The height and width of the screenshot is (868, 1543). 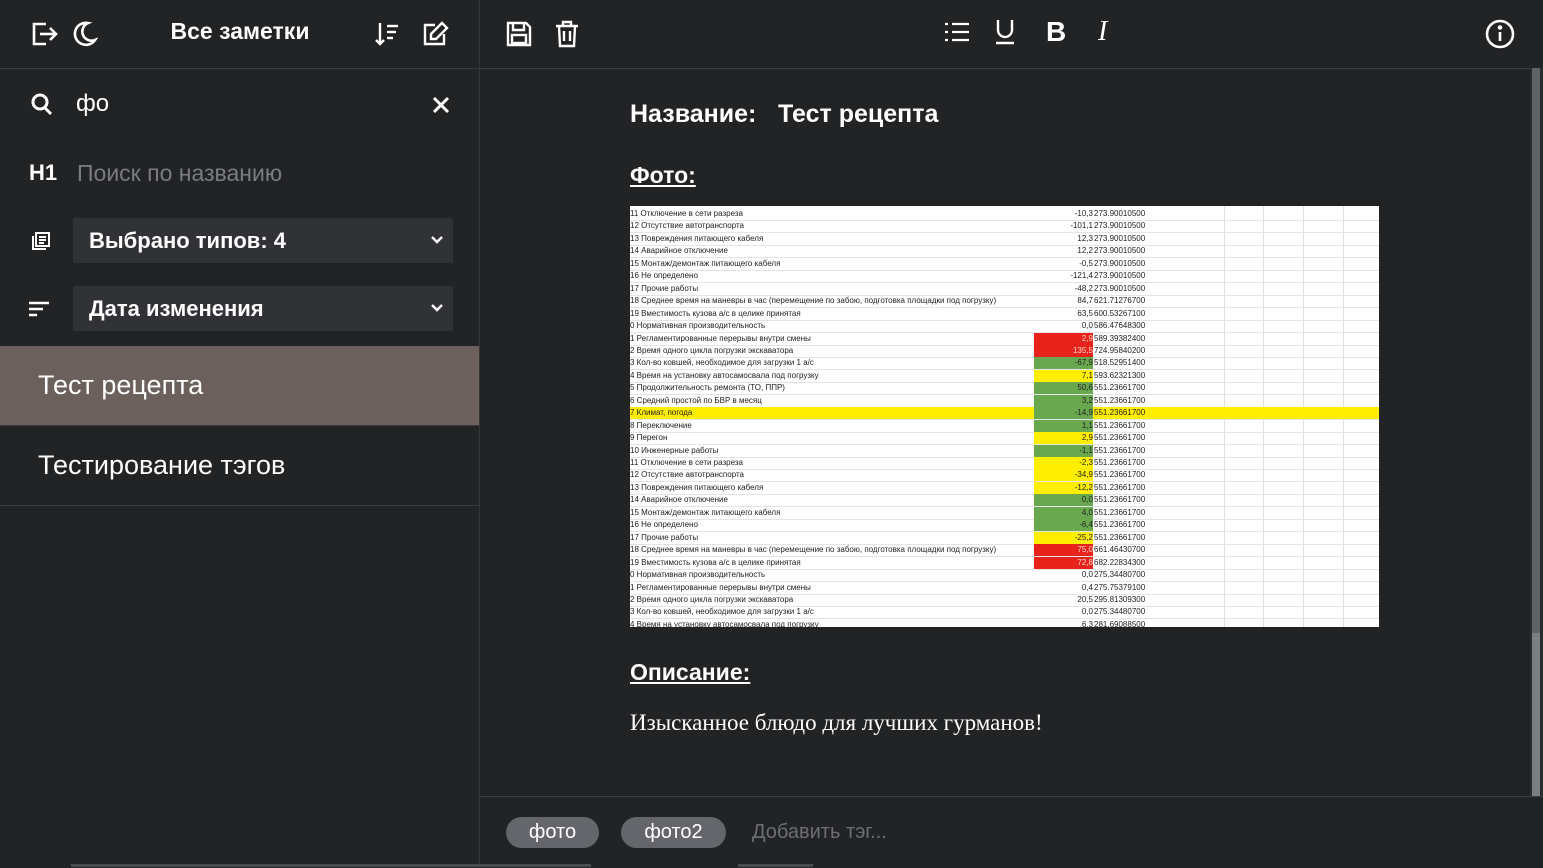 I want to click on sheet-cell-text: 9 Перегон, so click(x=649, y=438).